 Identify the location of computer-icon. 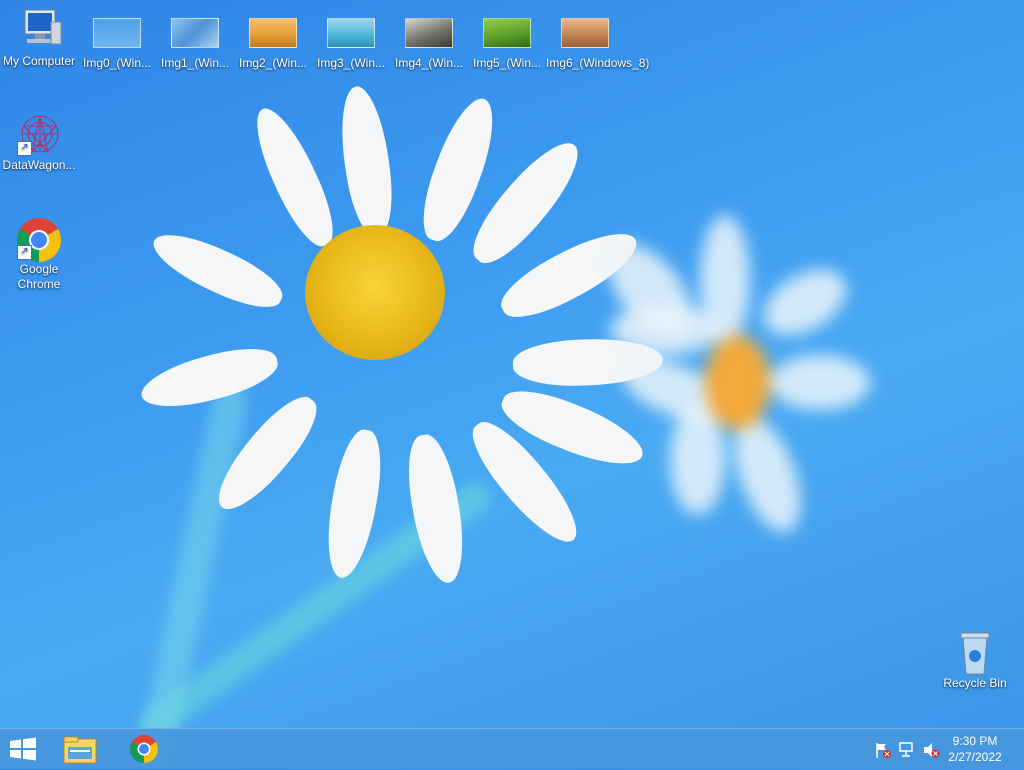
(39, 30).